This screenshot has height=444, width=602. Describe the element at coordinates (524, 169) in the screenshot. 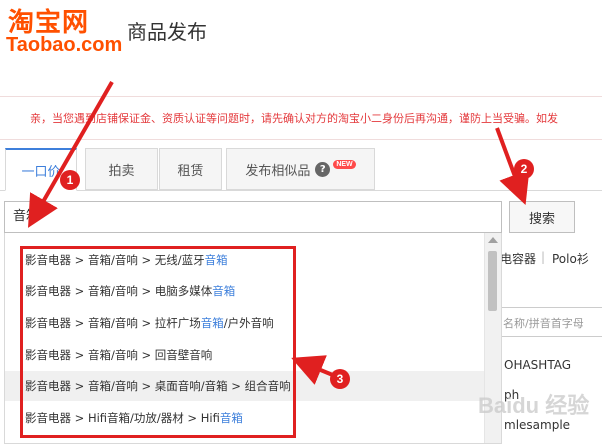

I see `annotation-badge-2: 2` at that location.